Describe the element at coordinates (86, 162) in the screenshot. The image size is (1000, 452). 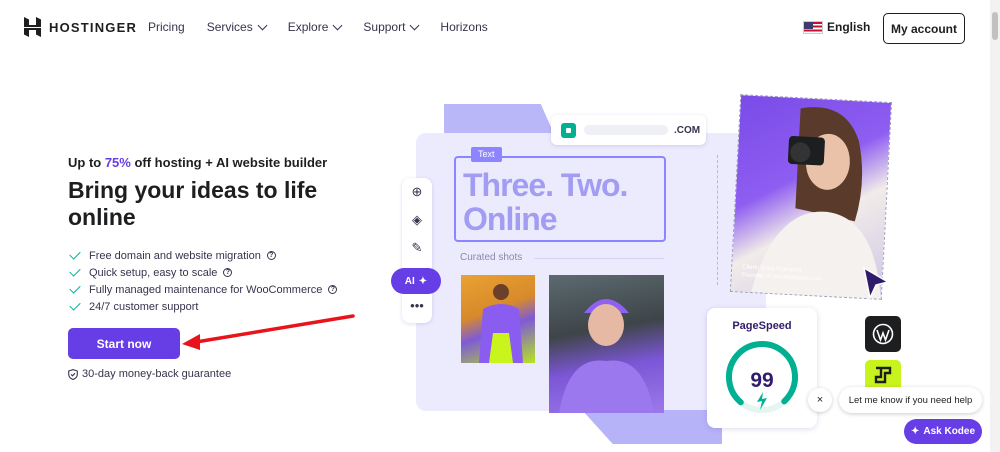
I see `promo-prefix: Up to` at that location.